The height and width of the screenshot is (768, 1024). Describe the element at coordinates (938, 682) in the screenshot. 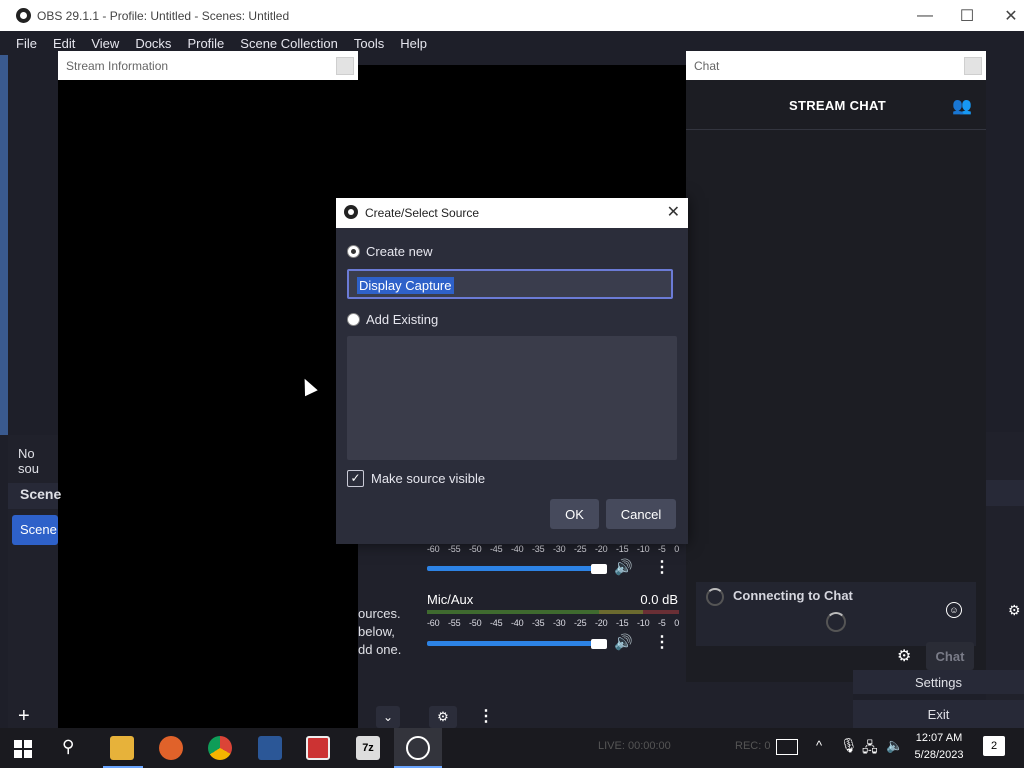

I see `settings-button: Settings` at that location.